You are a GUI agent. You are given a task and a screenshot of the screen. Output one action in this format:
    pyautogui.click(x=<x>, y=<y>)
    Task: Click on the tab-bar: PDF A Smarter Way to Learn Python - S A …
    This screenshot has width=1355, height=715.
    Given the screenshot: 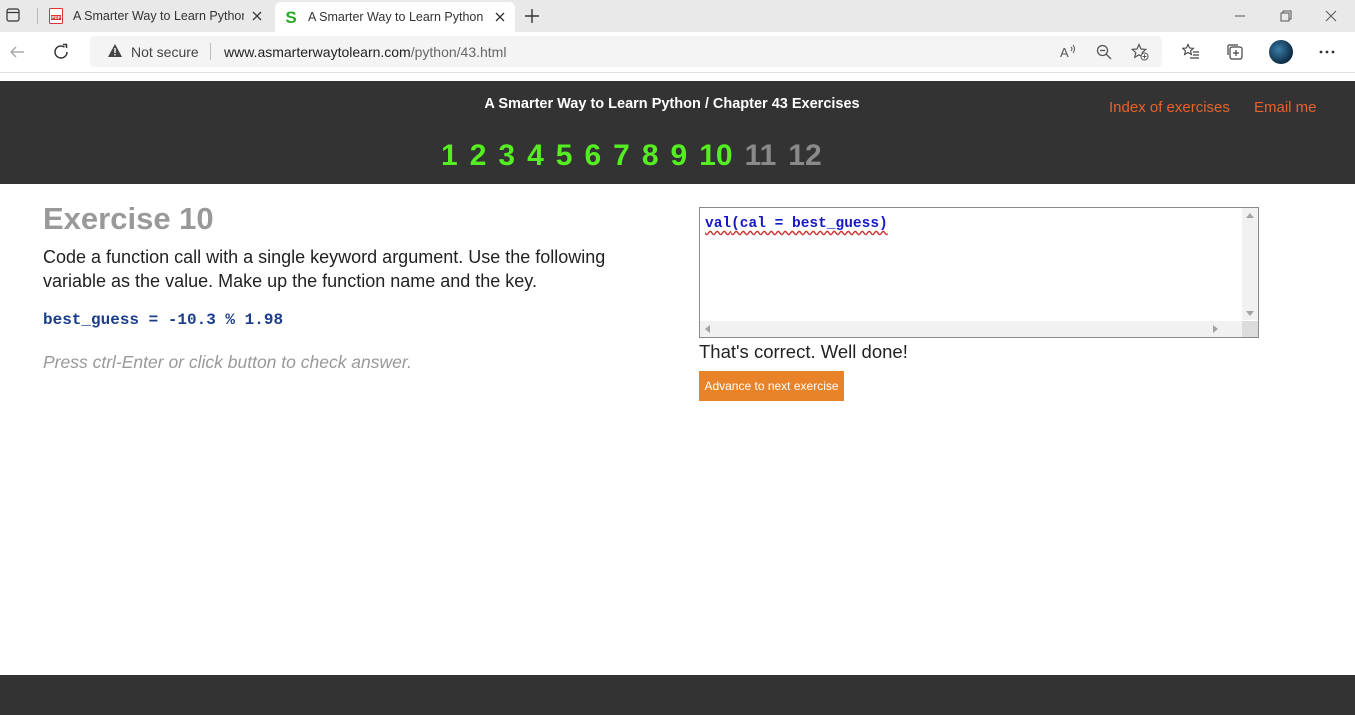 What is the action you would take?
    pyautogui.click(x=677, y=16)
    